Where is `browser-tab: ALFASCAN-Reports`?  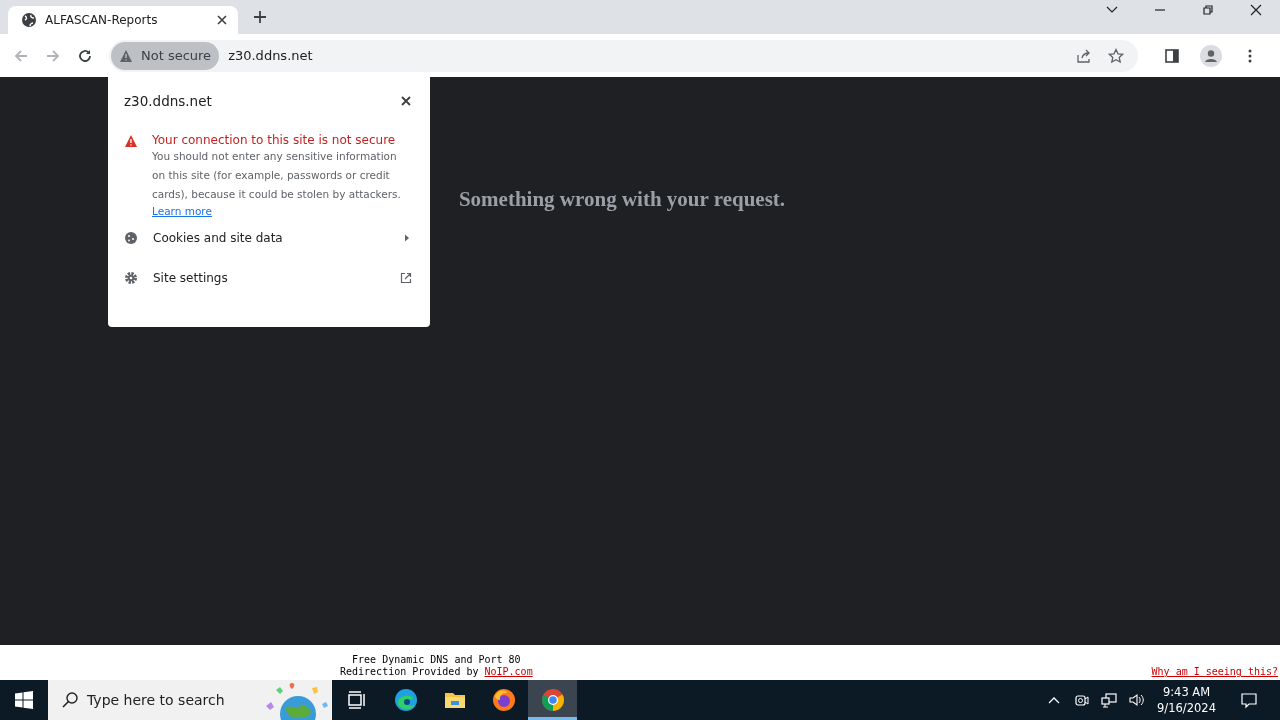
browser-tab: ALFASCAN-Reports is located at coordinates (123, 20).